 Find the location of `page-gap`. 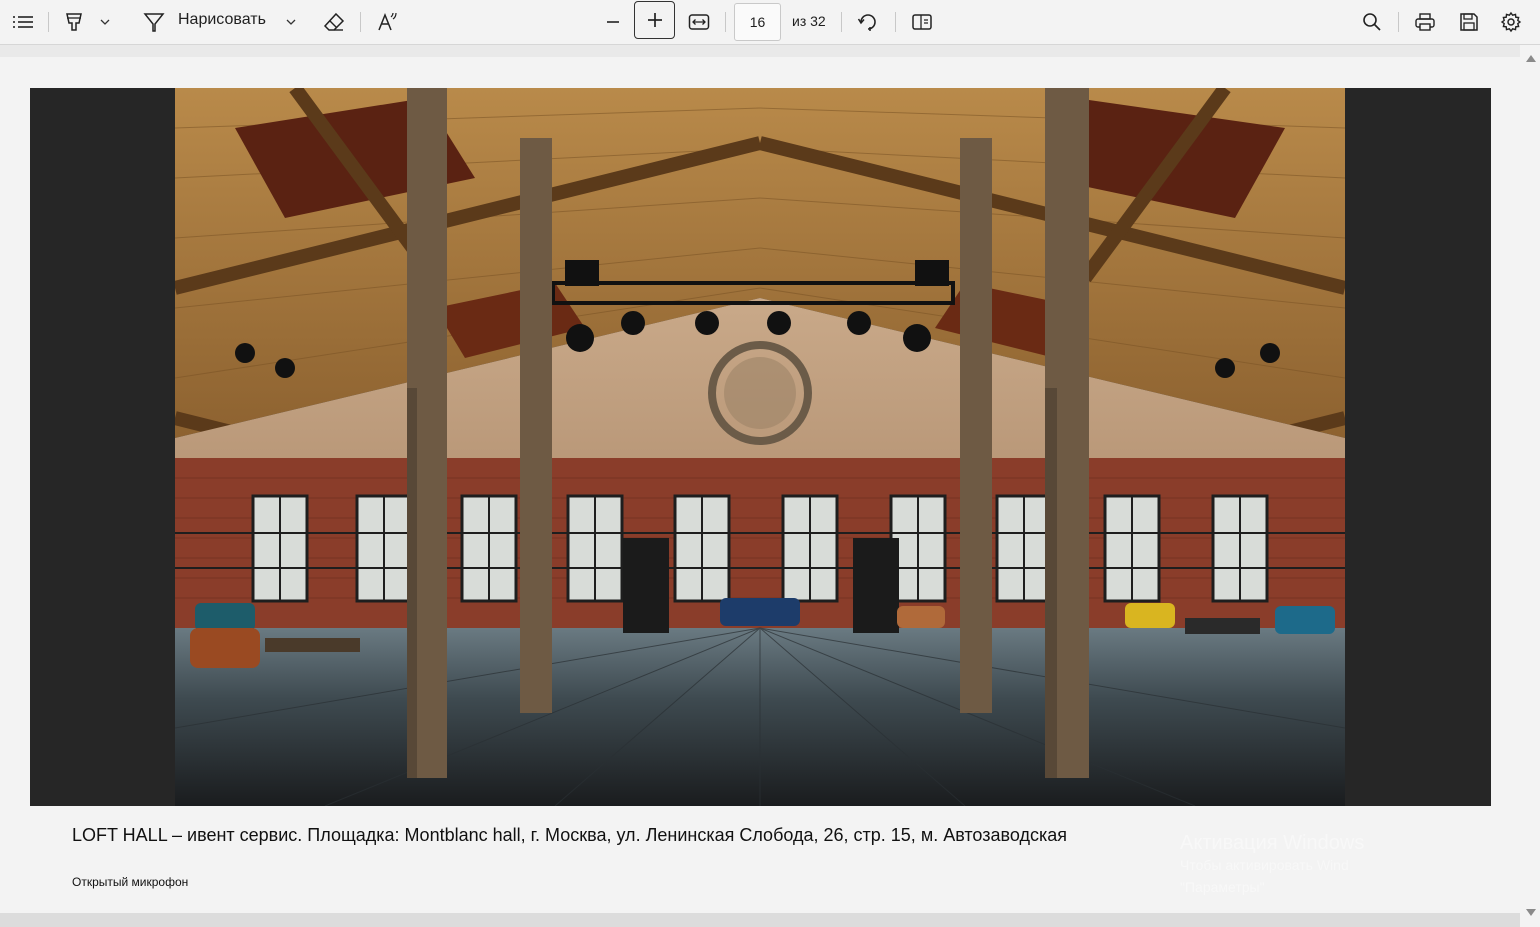

page-gap is located at coordinates (760, 51).